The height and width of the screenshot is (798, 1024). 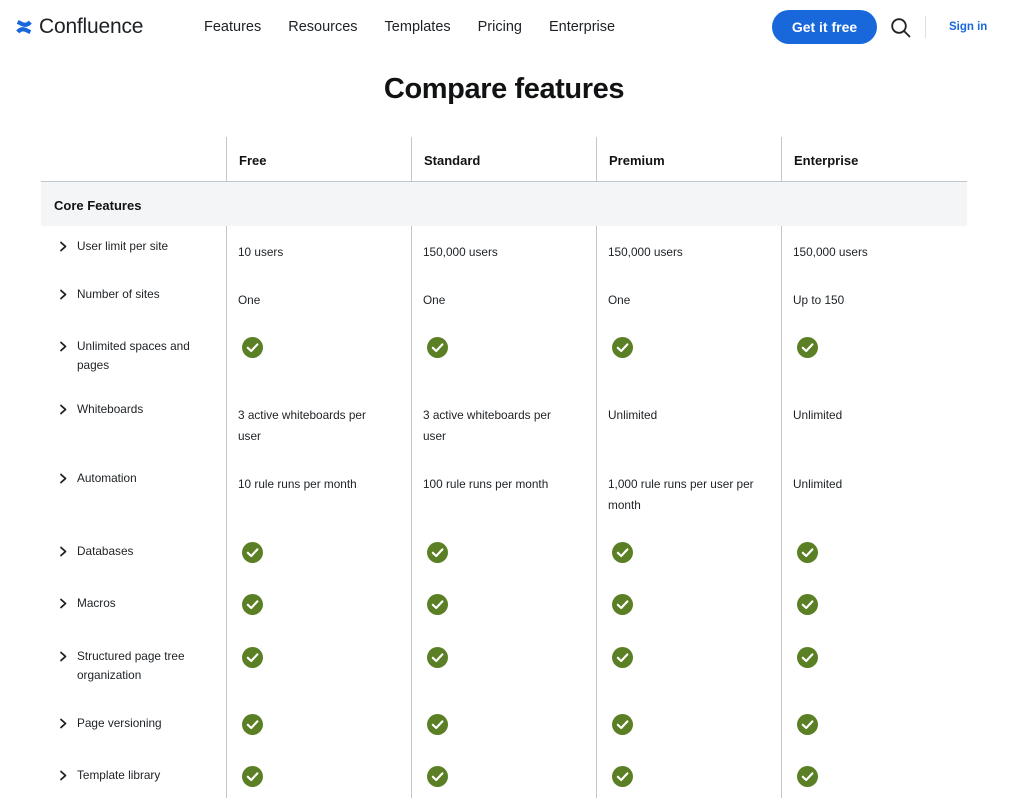 I want to click on cell-value-standard: One, so click(x=434, y=300).